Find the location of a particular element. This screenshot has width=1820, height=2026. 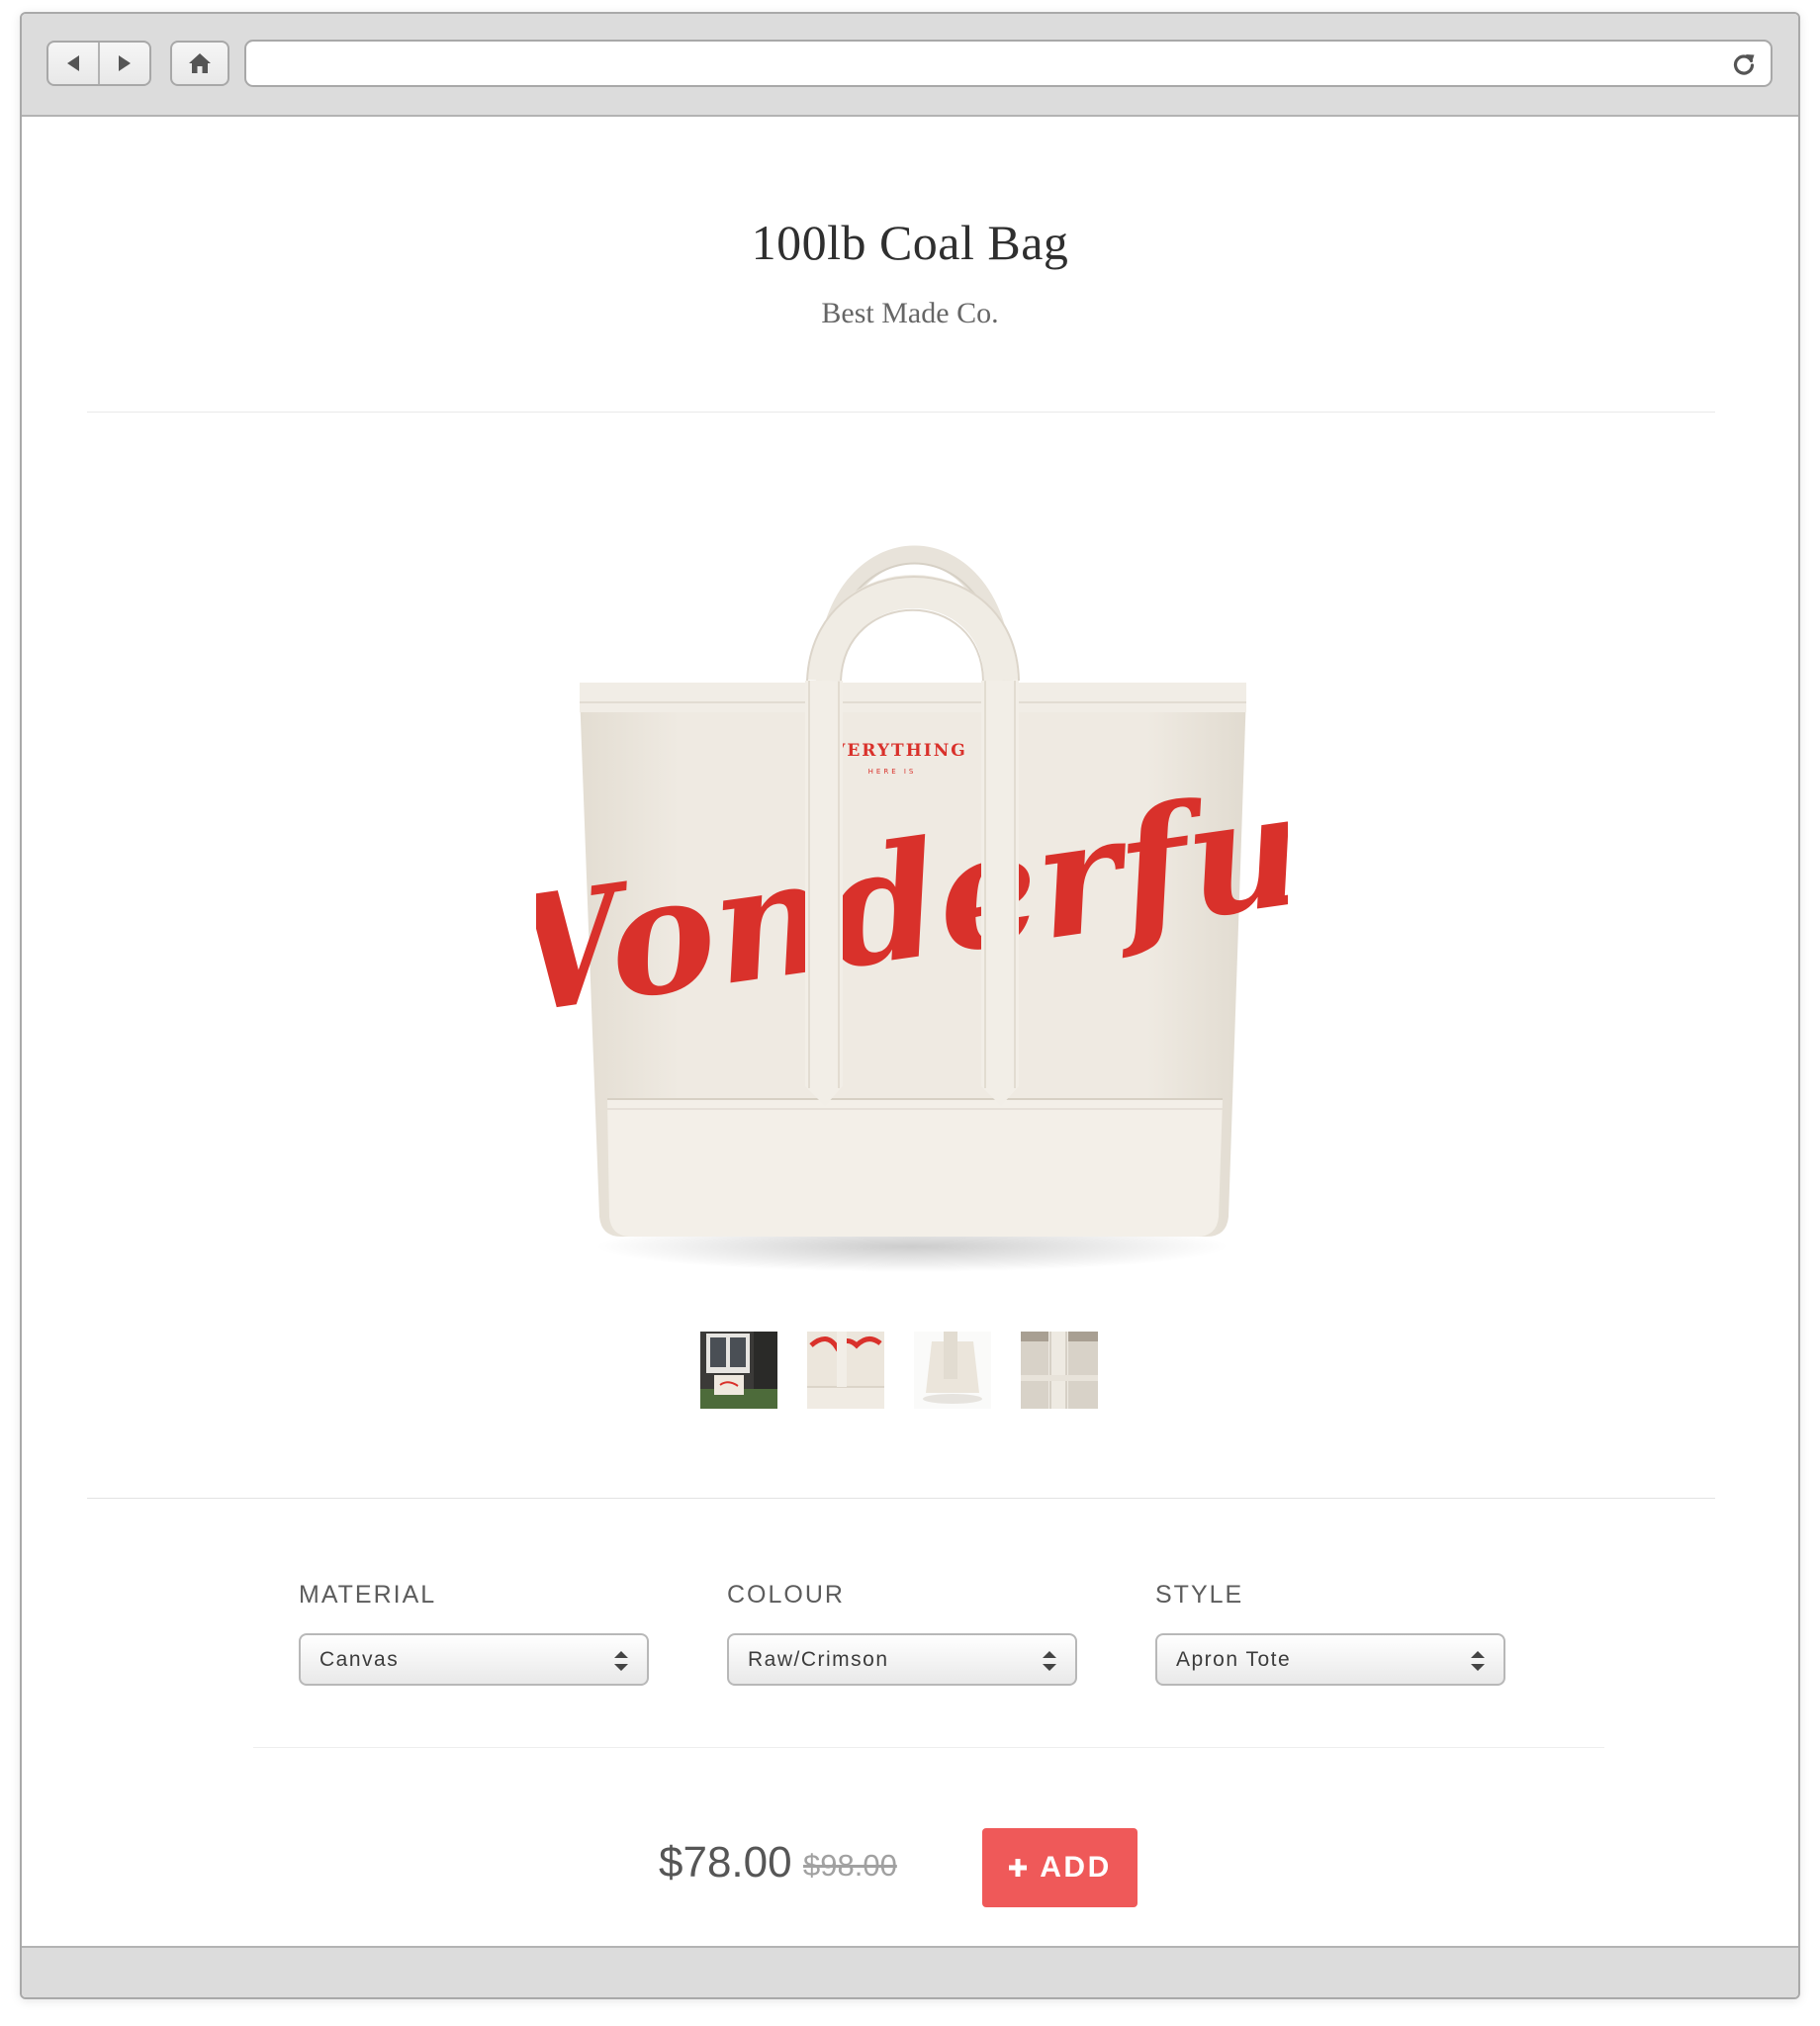

print-small-line: HERE IS is located at coordinates (892, 772).